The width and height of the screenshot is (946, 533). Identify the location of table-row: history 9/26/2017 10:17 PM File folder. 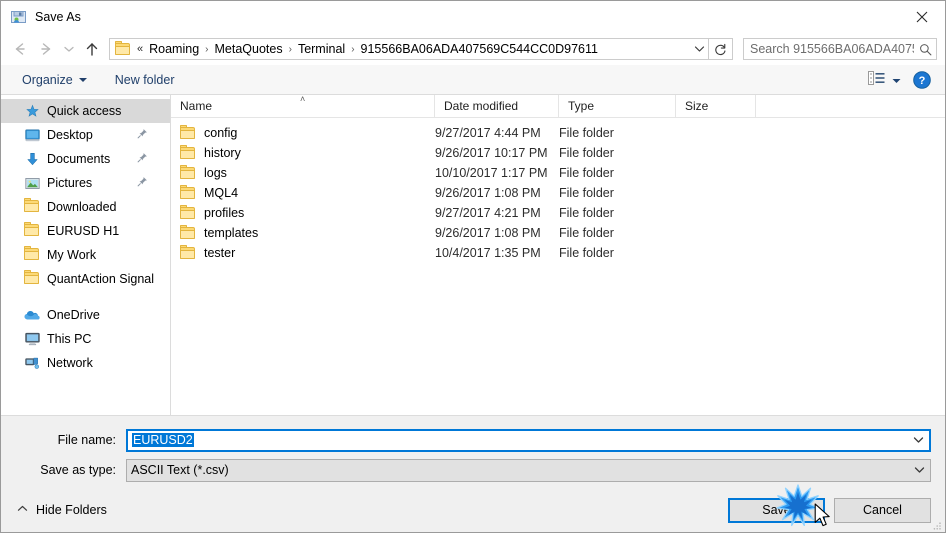
(558, 153).